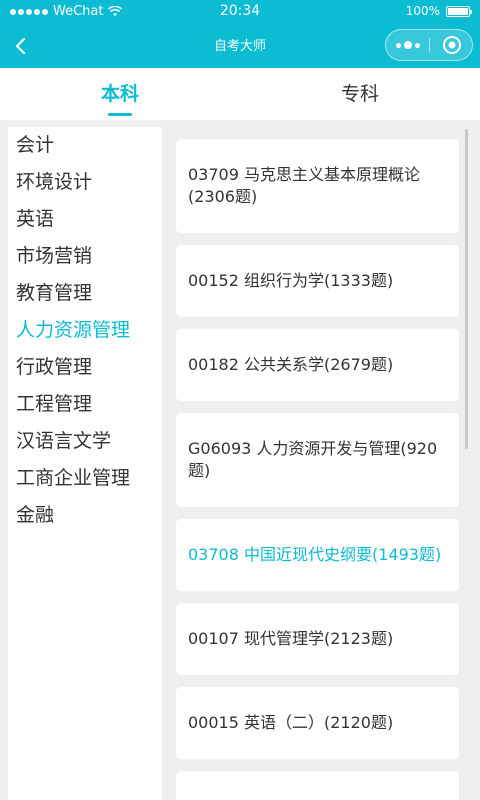 The height and width of the screenshot is (800, 480). I want to click on sidebar-item-finance: 金融, so click(85, 515).